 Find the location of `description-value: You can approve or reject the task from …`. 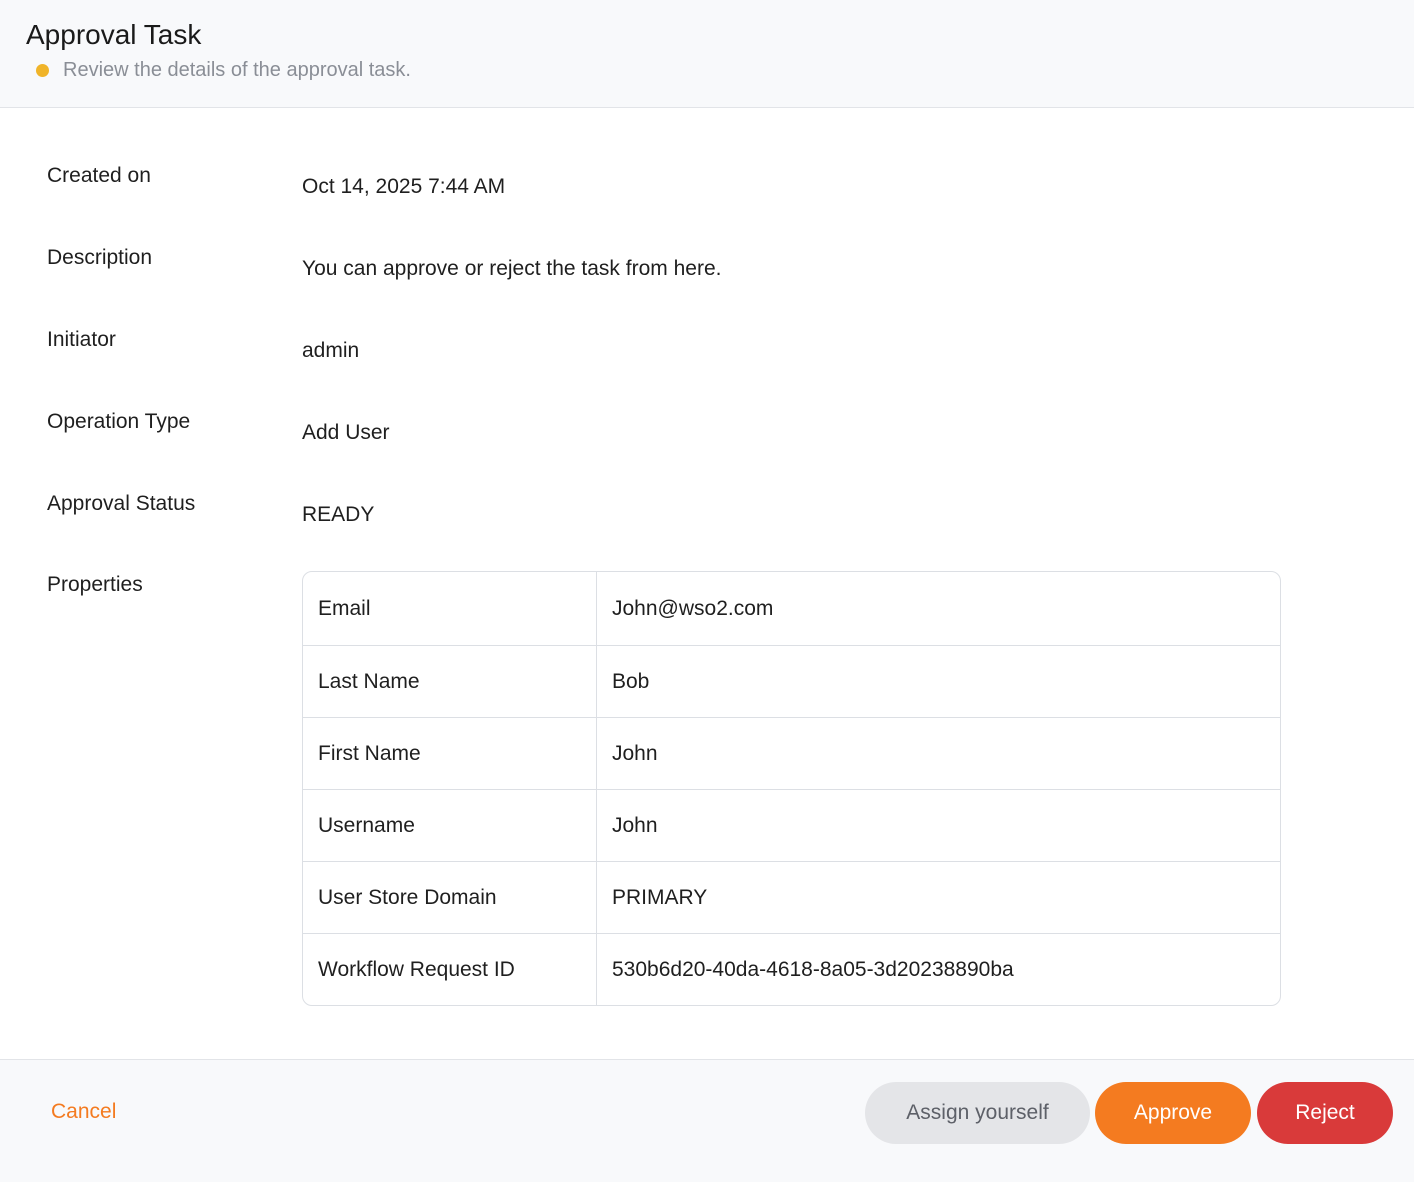

description-value: You can approve or reject the task from … is located at coordinates (512, 268).